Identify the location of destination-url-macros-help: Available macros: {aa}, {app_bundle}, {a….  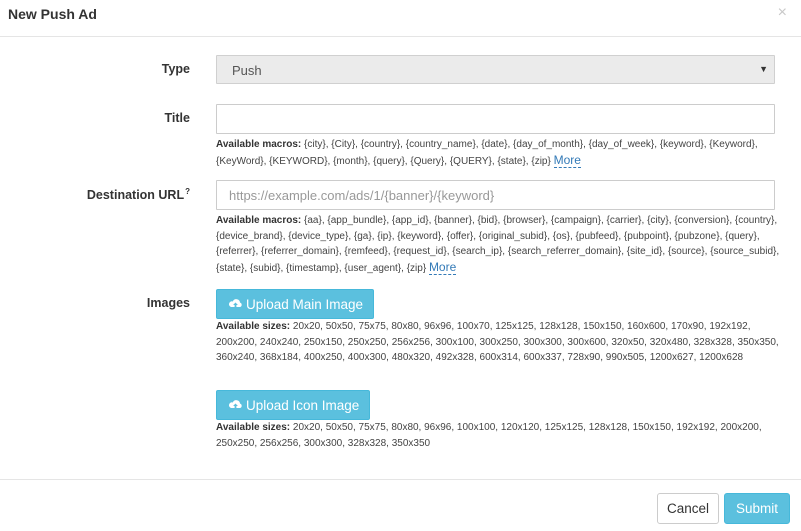
(499, 244).